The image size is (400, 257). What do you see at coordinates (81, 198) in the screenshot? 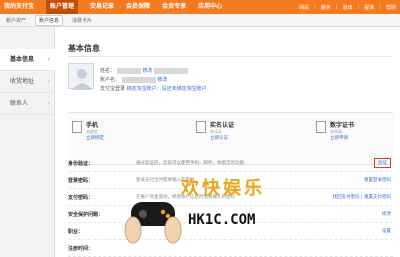
I see `row-label: 支付密码：` at bounding box center [81, 198].